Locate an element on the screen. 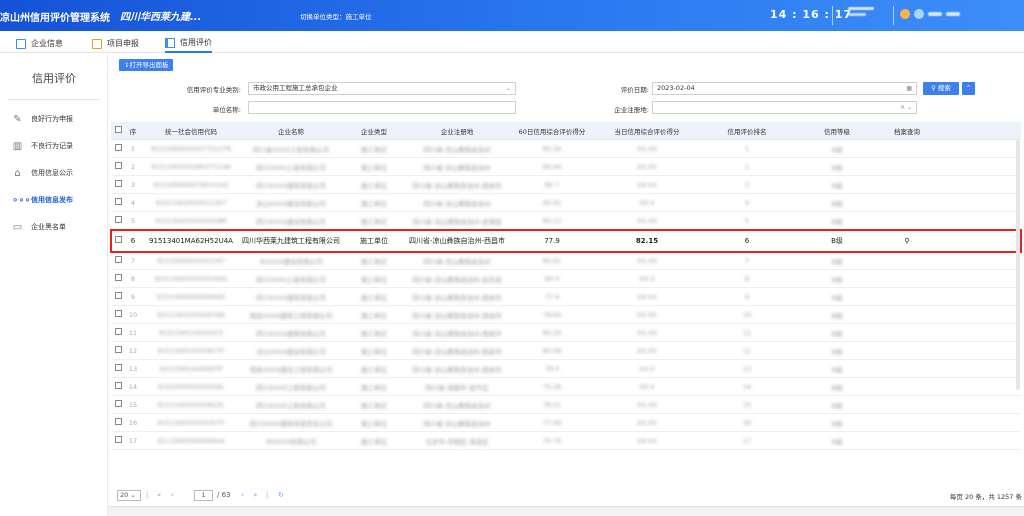 The image size is (1024, 516). sidebar-item-blacklist: ▭ 企业黑名单 is located at coordinates (39, 227).